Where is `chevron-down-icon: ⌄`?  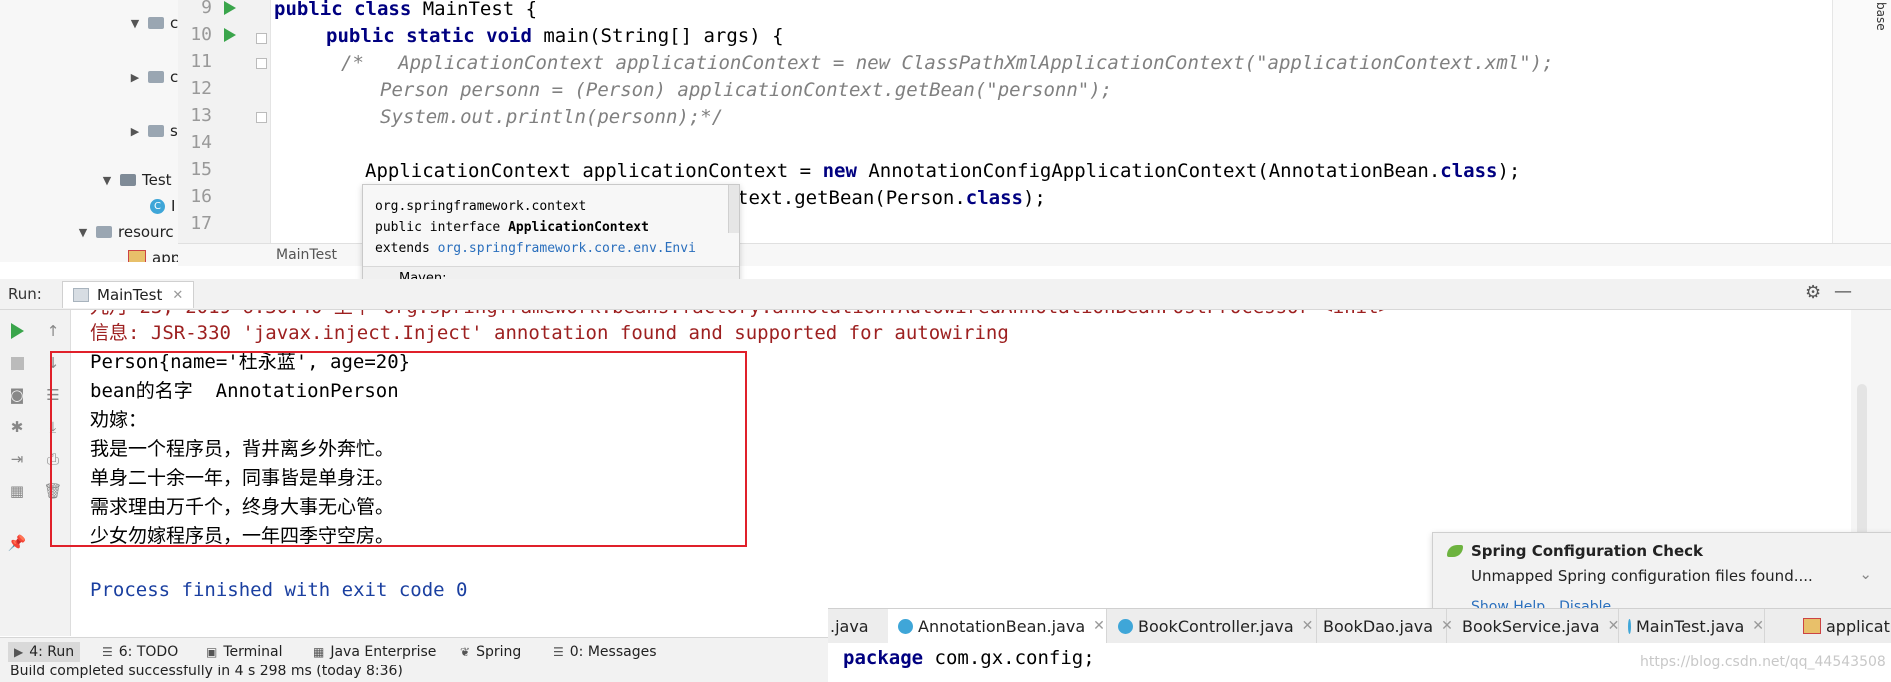
chevron-down-icon: ⌄ is located at coordinates (1865, 574).